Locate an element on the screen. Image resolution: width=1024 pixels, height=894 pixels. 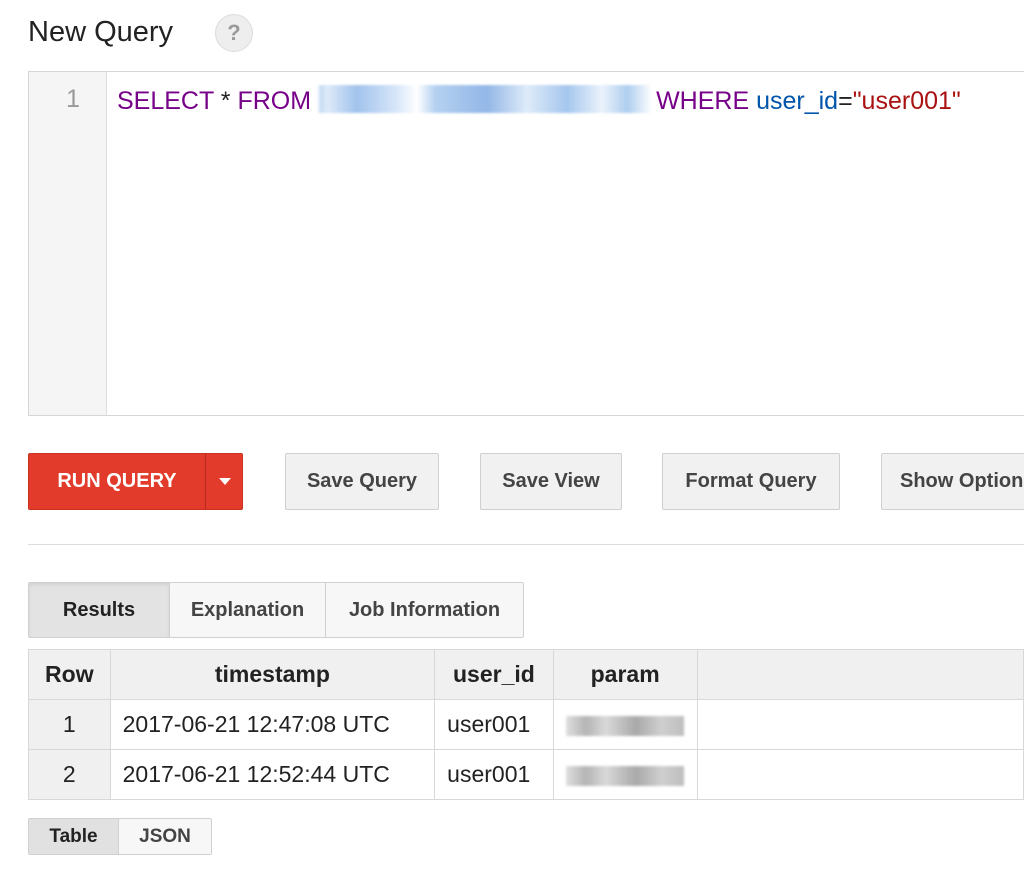
result-format-toggle: Table JSON is located at coordinates (120, 836).